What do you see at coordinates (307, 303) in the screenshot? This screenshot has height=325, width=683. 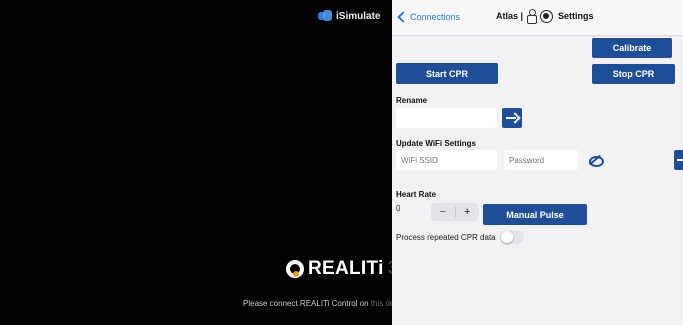 I see `status-message-text: Please connect REALITi Control on` at bounding box center [307, 303].